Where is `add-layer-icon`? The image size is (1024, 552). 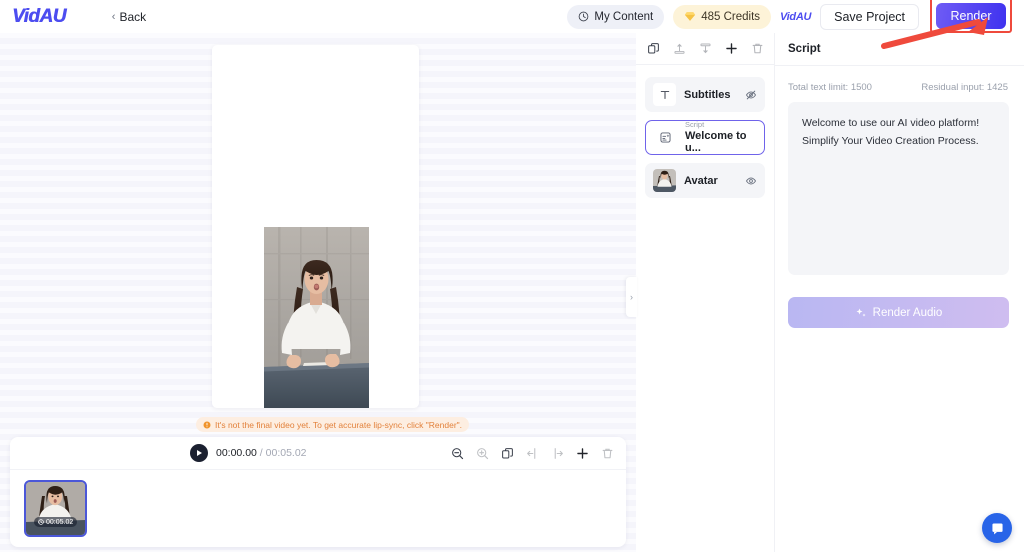
add-layer-icon is located at coordinates (731, 48).